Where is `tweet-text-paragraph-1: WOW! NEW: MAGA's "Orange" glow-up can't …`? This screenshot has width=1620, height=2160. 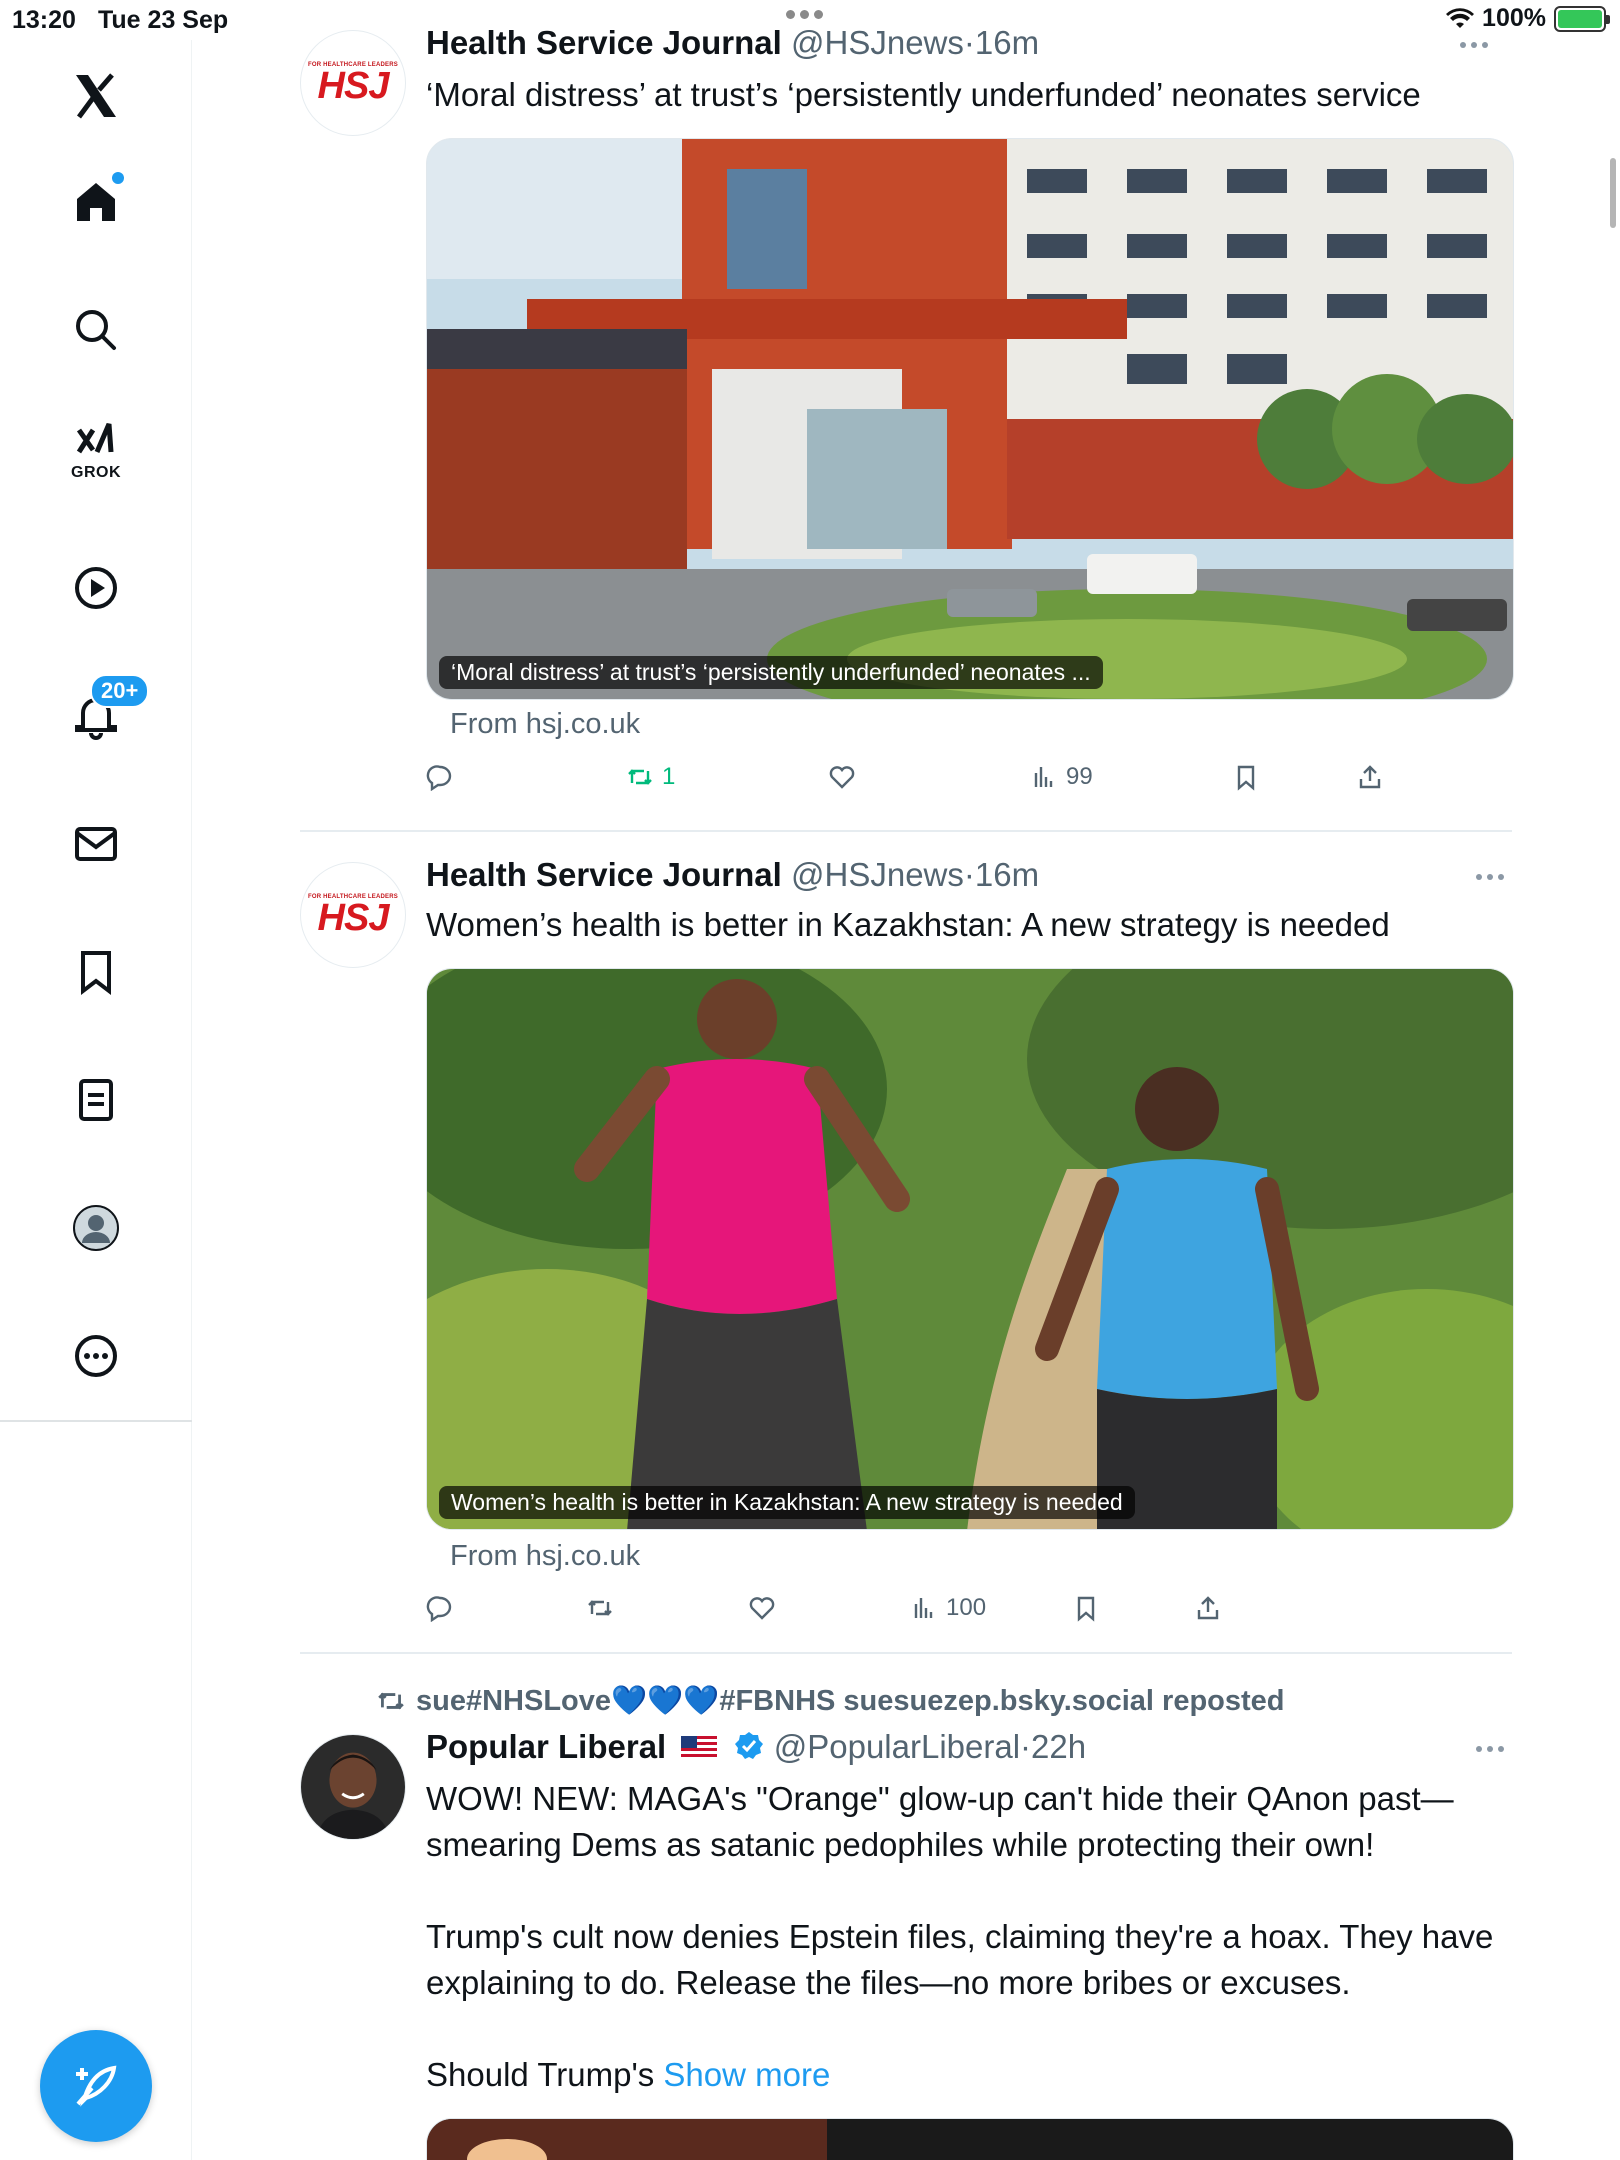
tweet-text-paragraph-1: WOW! NEW: MAGA's "Orange" glow-up can't … is located at coordinates (940, 1821).